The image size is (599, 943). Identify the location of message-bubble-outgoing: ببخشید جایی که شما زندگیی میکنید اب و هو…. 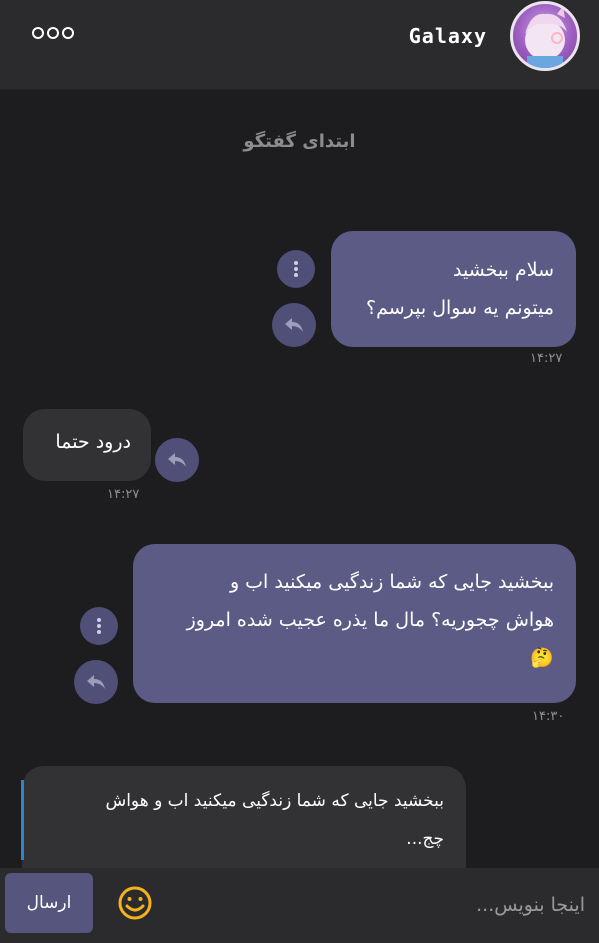
(354, 623).